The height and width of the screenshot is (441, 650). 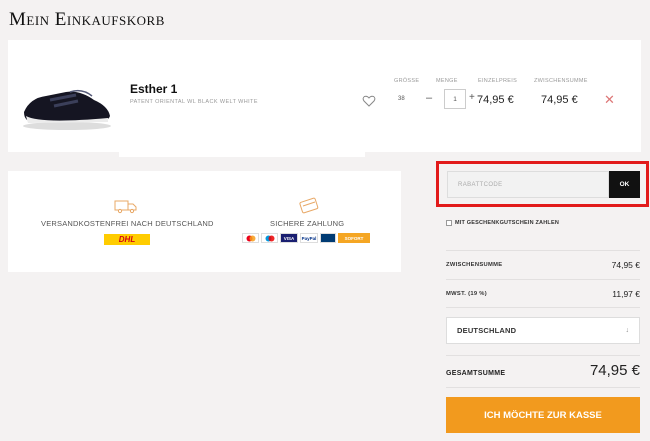 What do you see at coordinates (127, 239) in the screenshot?
I see `dhl-logo: DHL` at bounding box center [127, 239].